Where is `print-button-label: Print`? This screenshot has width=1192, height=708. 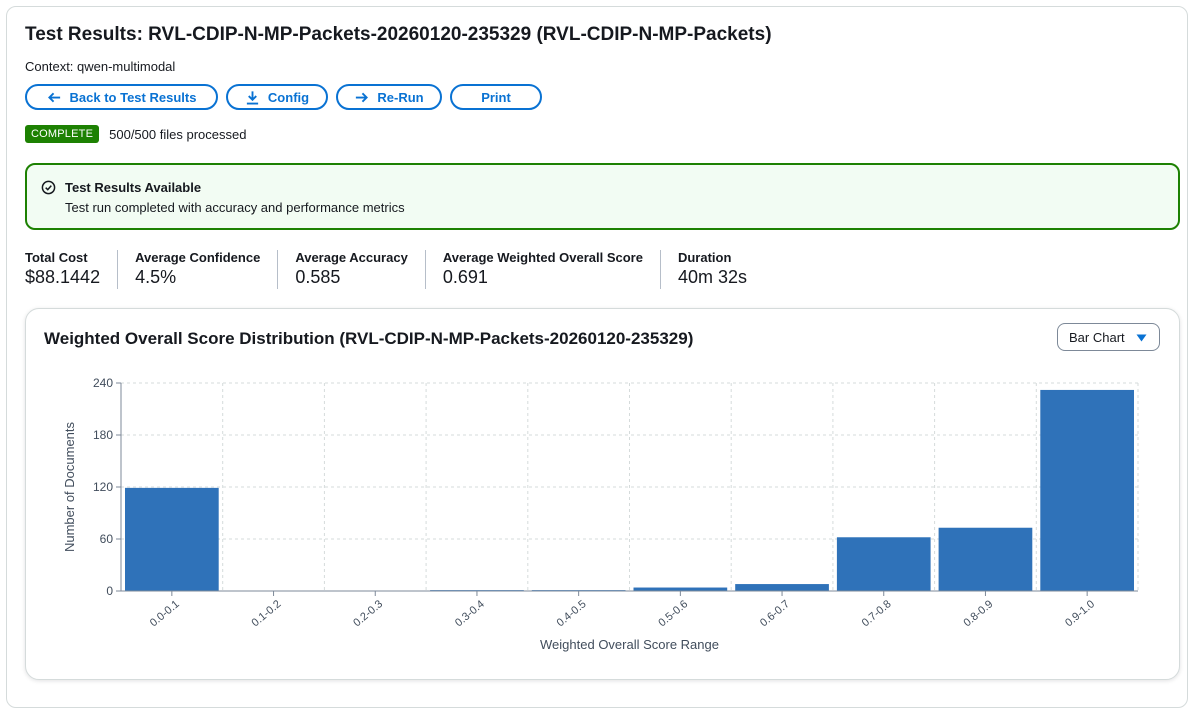
print-button-label: Print is located at coordinates (496, 97).